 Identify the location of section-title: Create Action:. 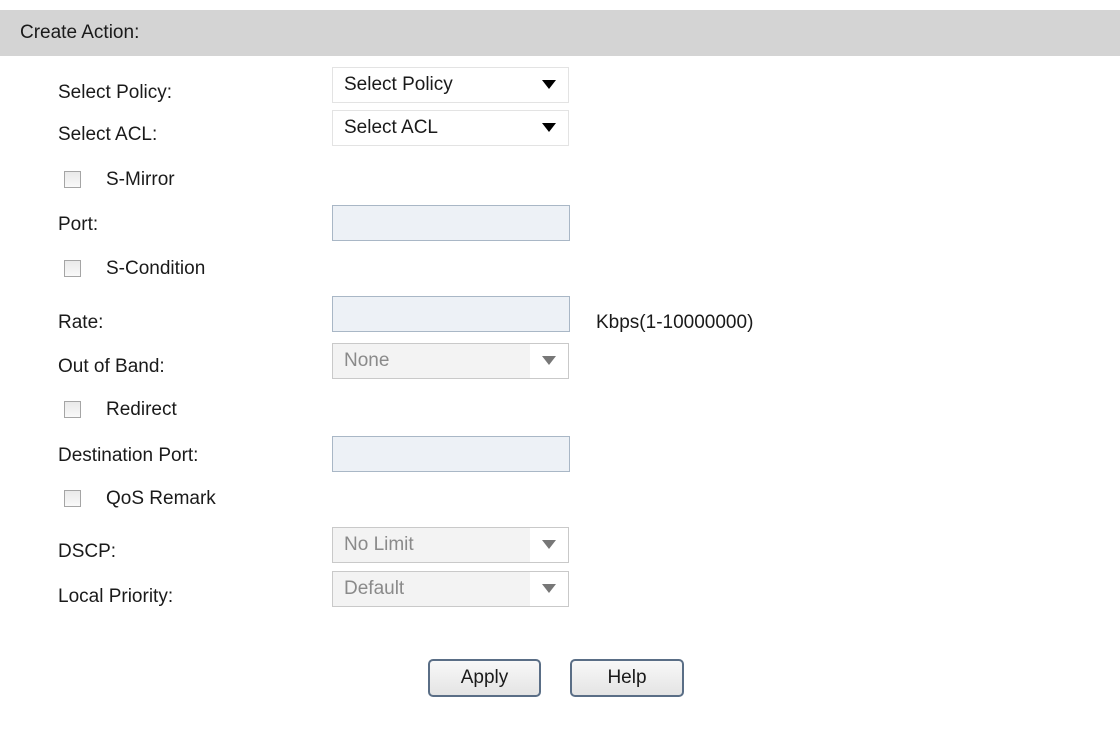
(80, 32).